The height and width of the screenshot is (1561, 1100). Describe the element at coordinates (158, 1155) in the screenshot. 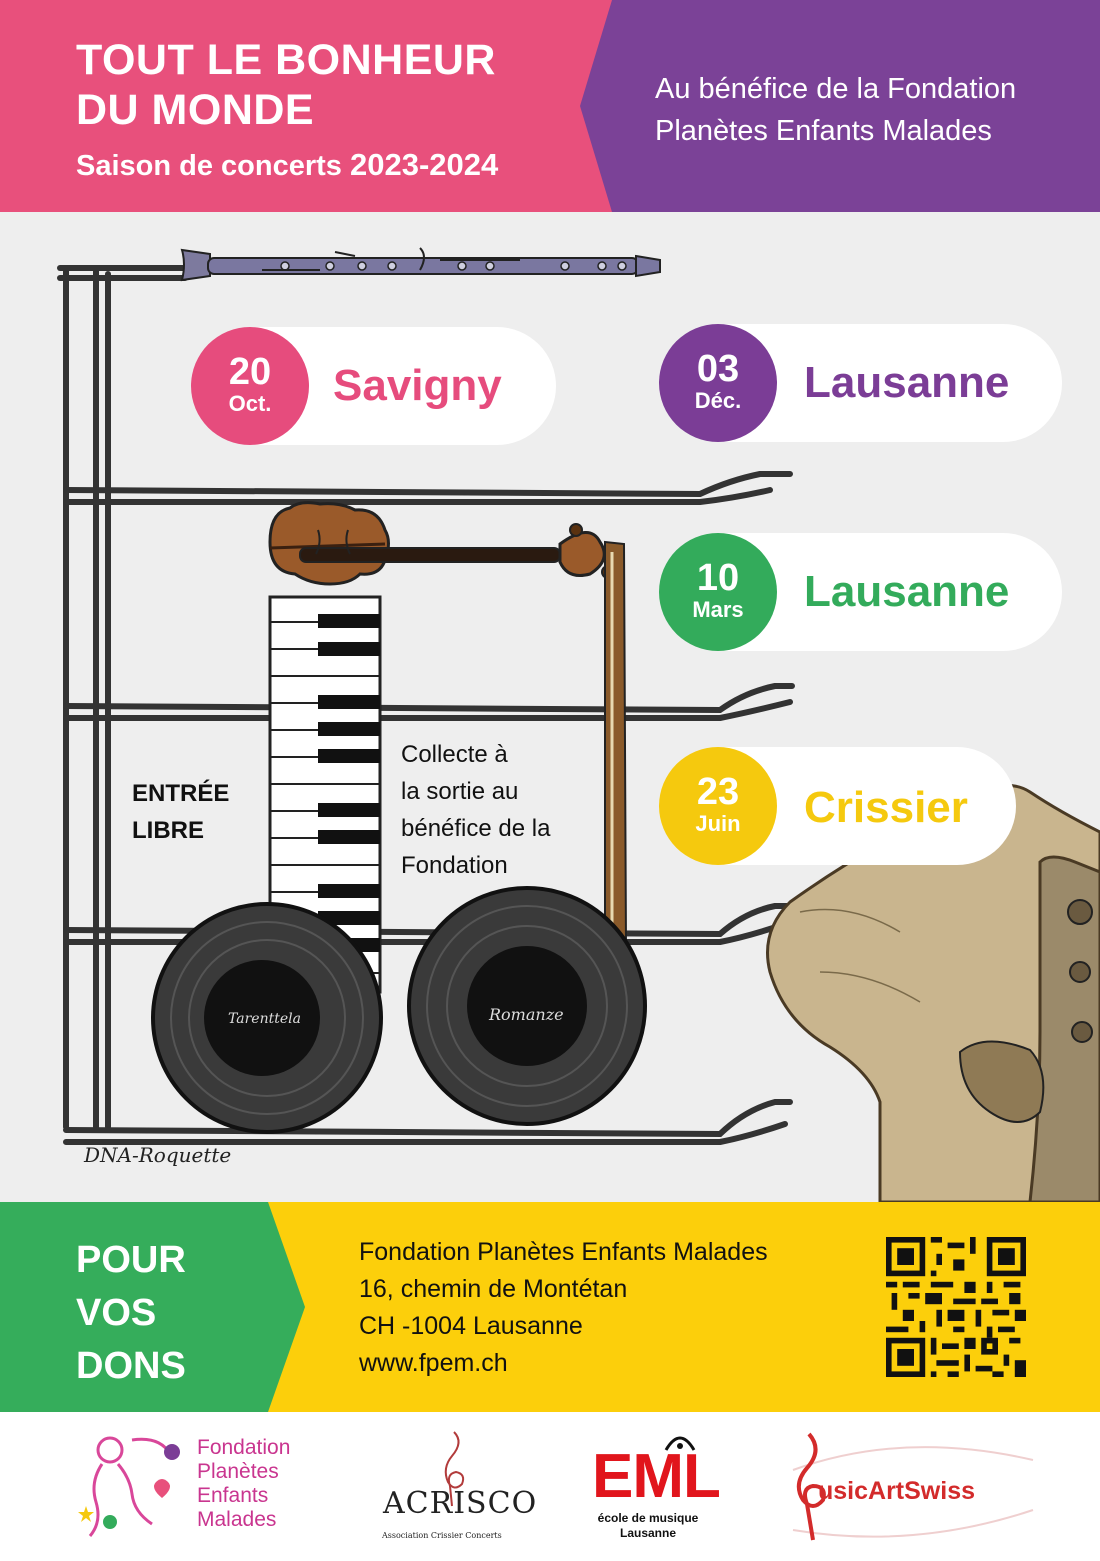

I see `artist-signature: DNA-Roquette` at that location.